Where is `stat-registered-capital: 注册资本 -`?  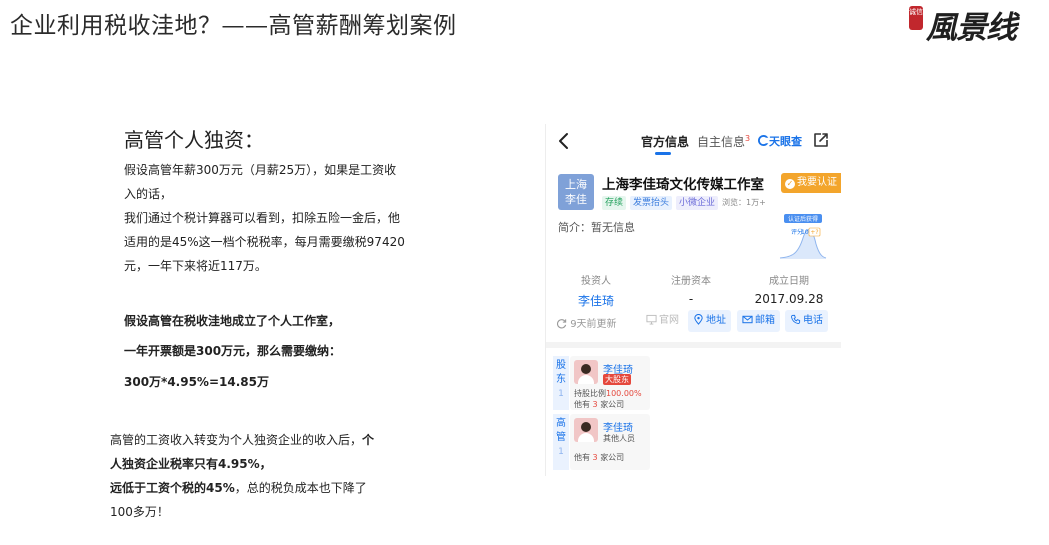 stat-registered-capital: 注册资本 - is located at coordinates (691, 291).